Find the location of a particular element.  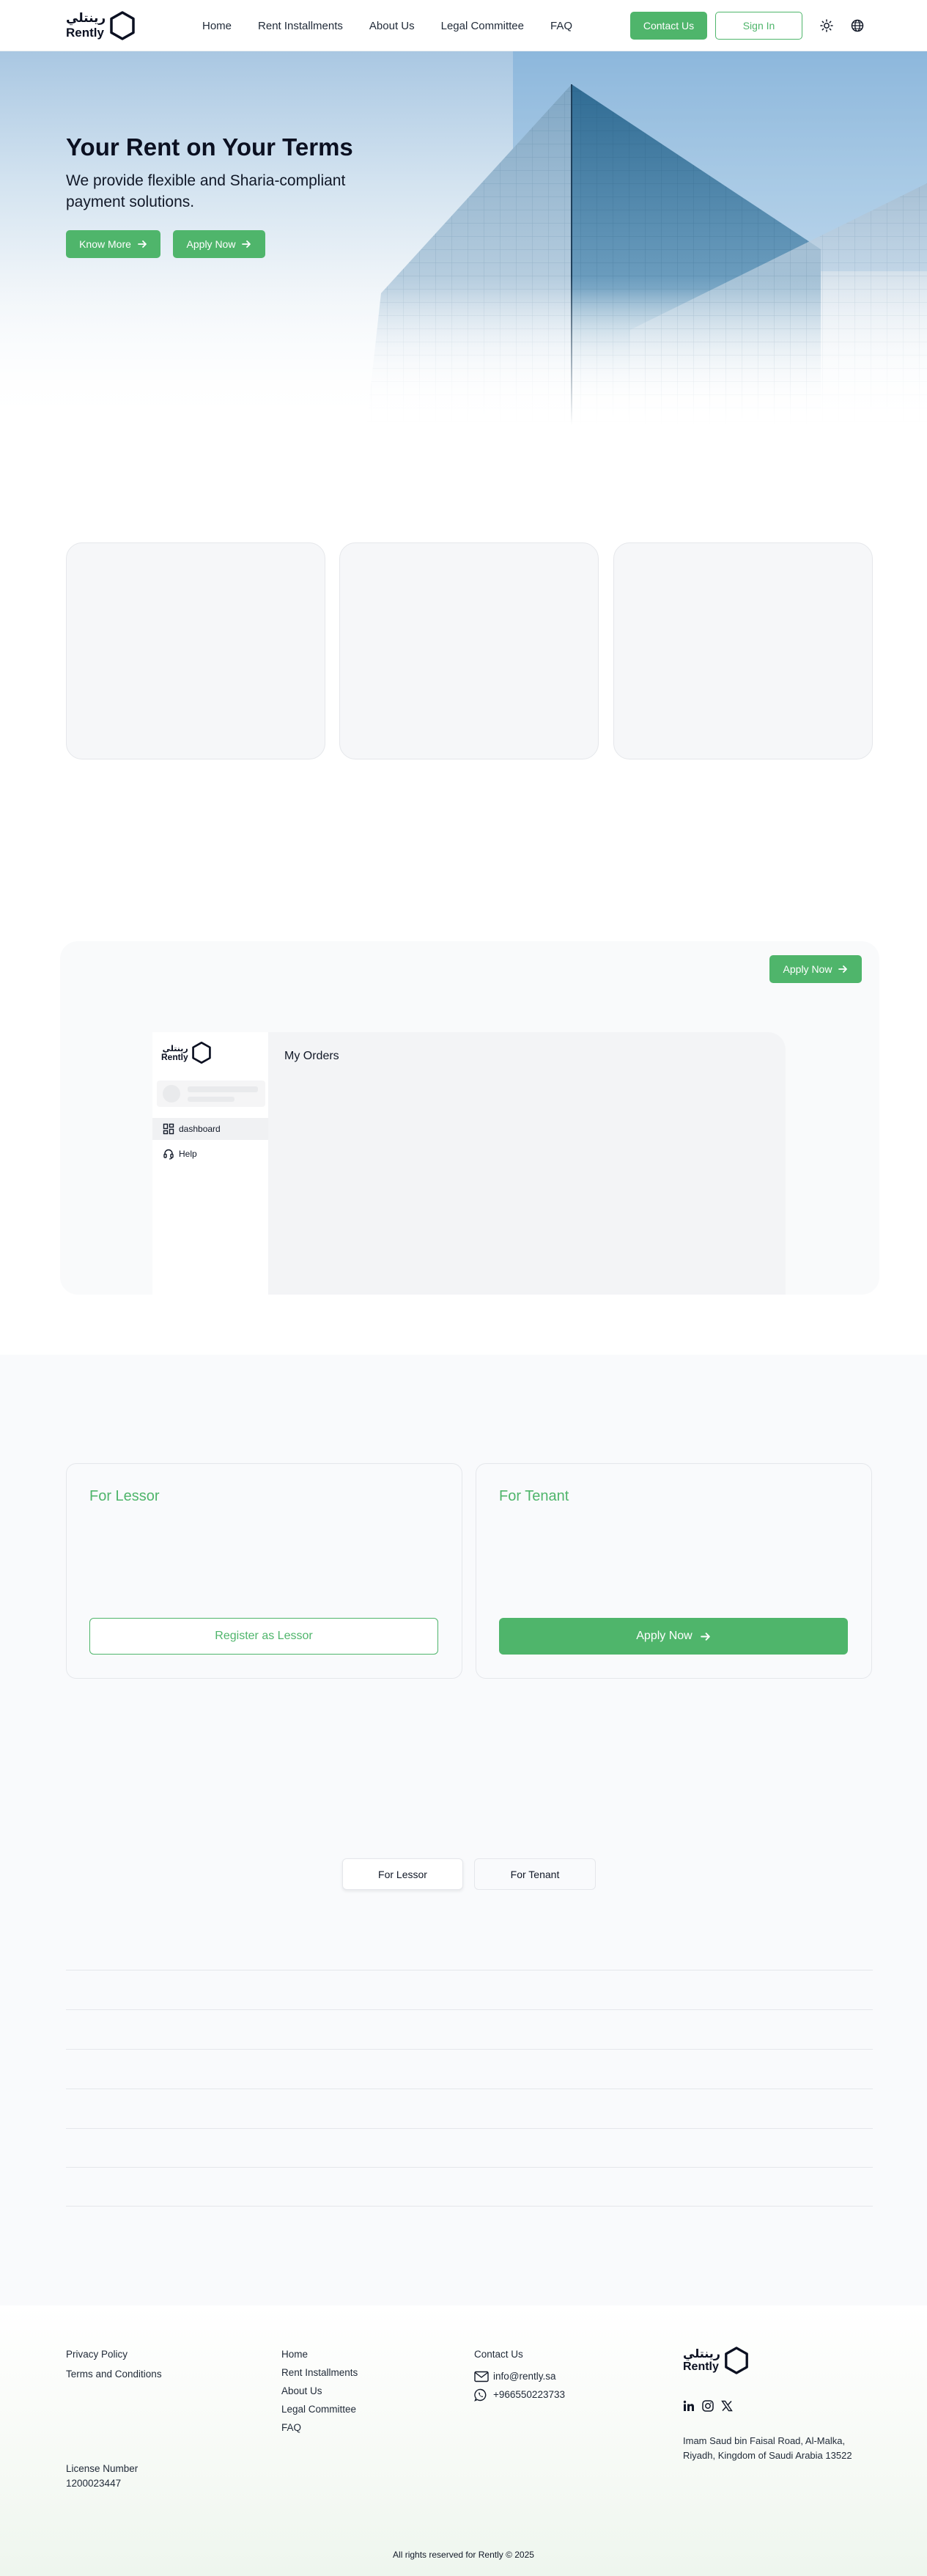

footer-email: info@rently.sa is located at coordinates (524, 2376).